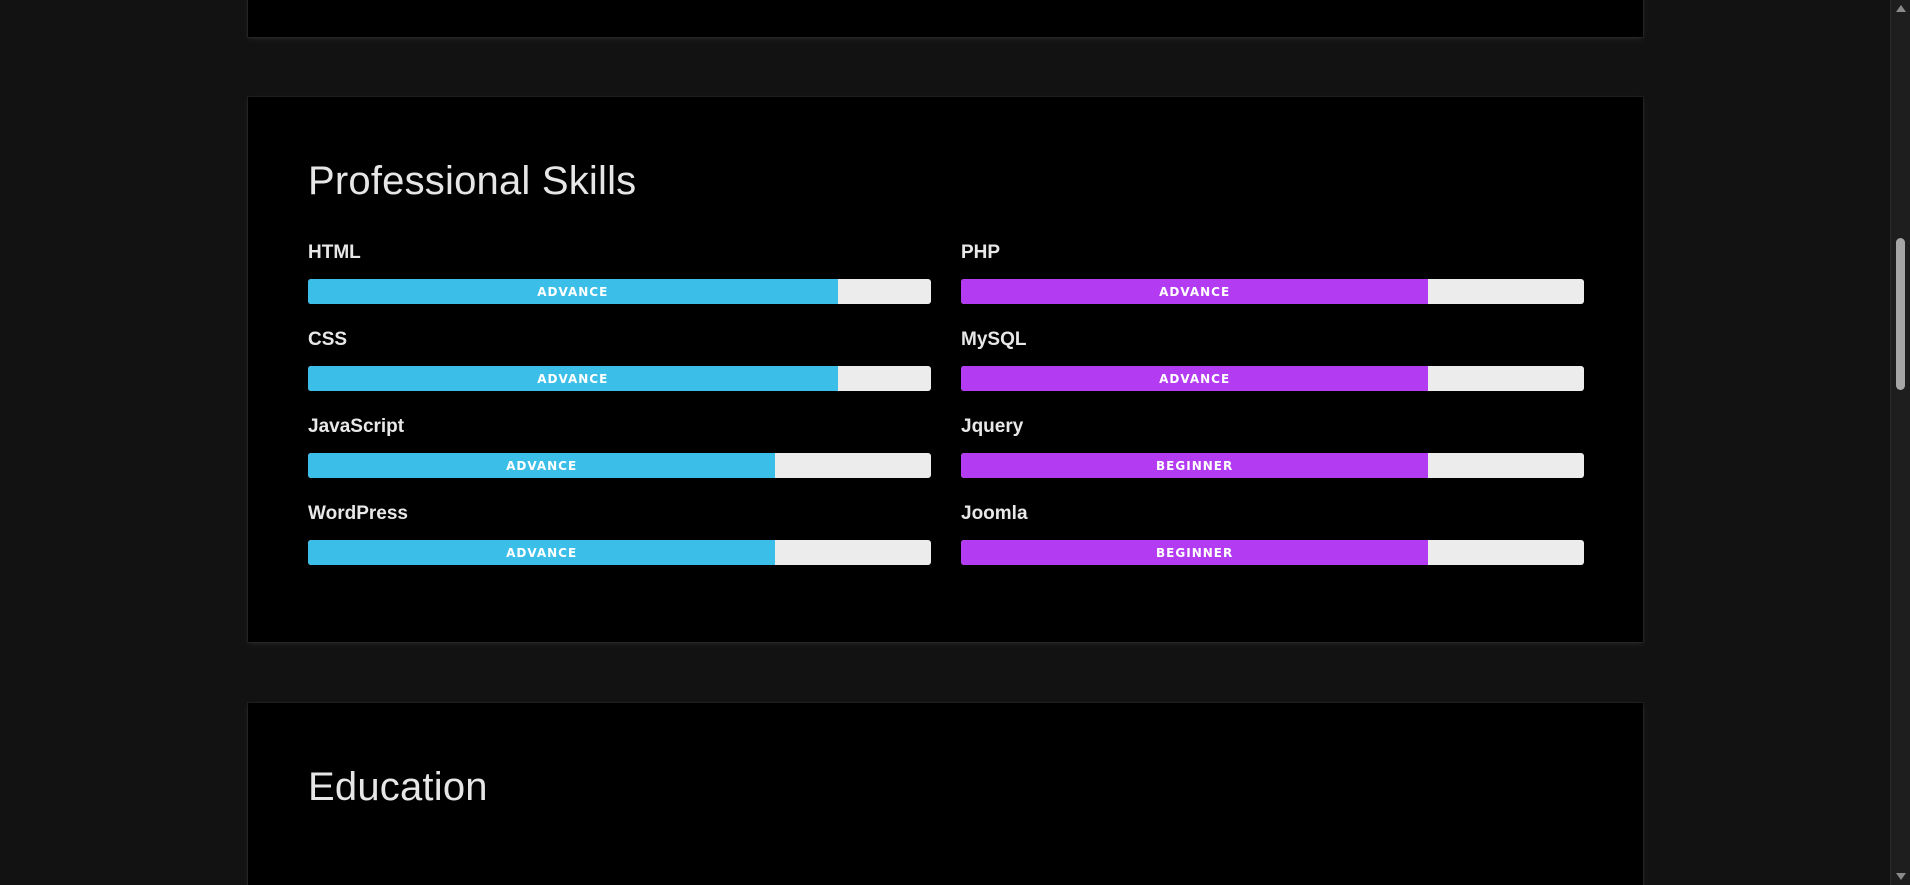 The width and height of the screenshot is (1910, 885). What do you see at coordinates (1901, 8) in the screenshot?
I see `scroll-up-arrow-icon` at bounding box center [1901, 8].